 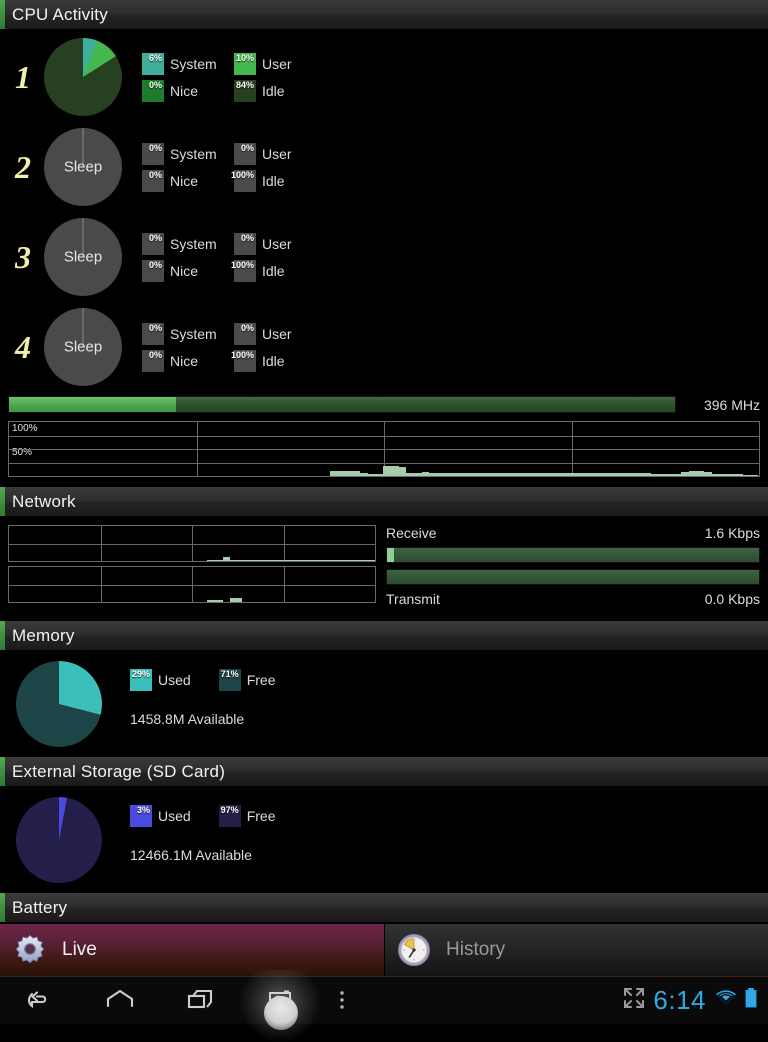 What do you see at coordinates (573, 599) in the screenshot?
I see `network-transmit-line: Transmit 0.0 Kbps` at bounding box center [573, 599].